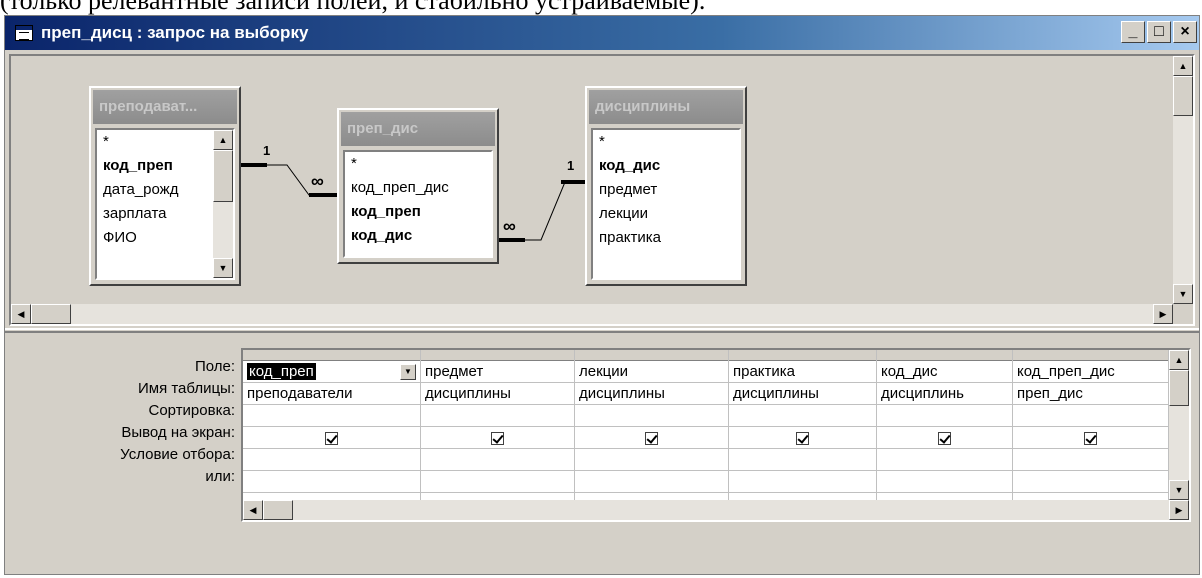  I want to click on field-item: практика, so click(666, 238).